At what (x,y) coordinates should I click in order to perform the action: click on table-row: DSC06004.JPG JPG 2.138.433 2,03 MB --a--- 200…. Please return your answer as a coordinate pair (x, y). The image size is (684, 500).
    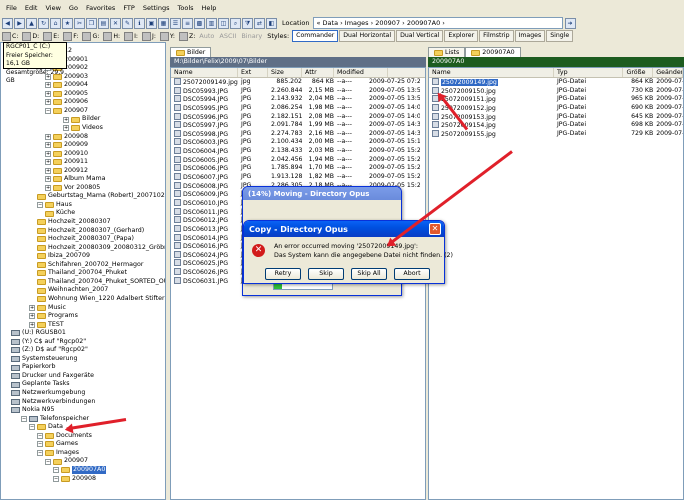
    Looking at the image, I should click on (298, 151).